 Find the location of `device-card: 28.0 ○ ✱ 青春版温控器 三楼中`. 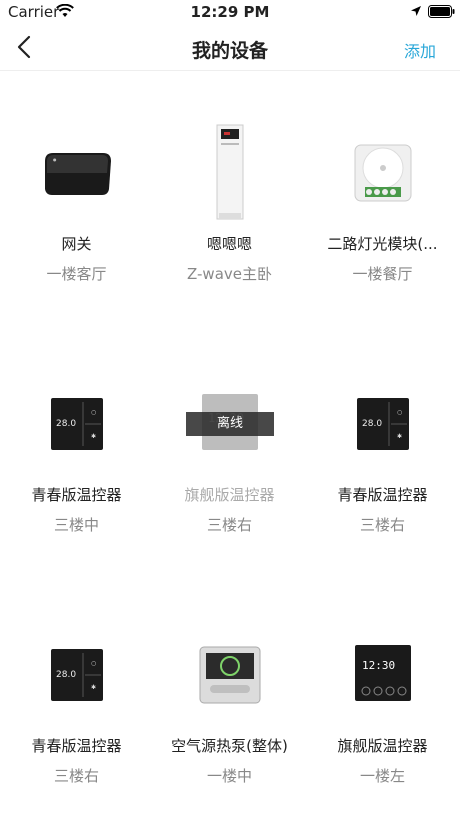

device-card: 28.0 ○ ✱ 青春版温控器 三楼中 is located at coordinates (76, 447).